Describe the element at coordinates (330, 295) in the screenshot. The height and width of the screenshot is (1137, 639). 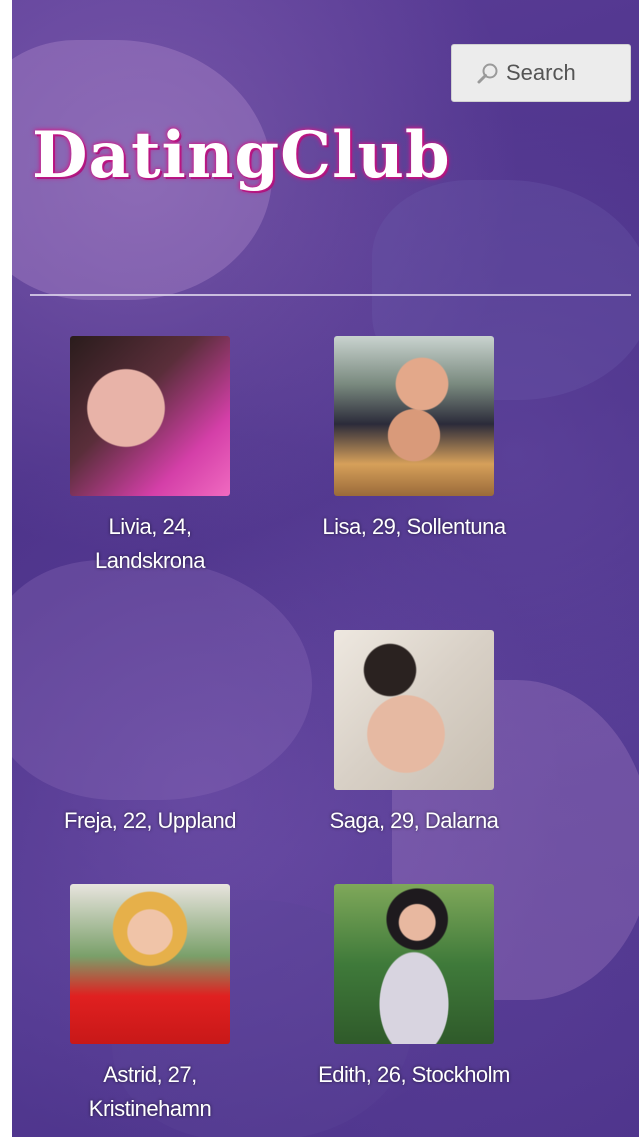
I see `header-divider` at that location.